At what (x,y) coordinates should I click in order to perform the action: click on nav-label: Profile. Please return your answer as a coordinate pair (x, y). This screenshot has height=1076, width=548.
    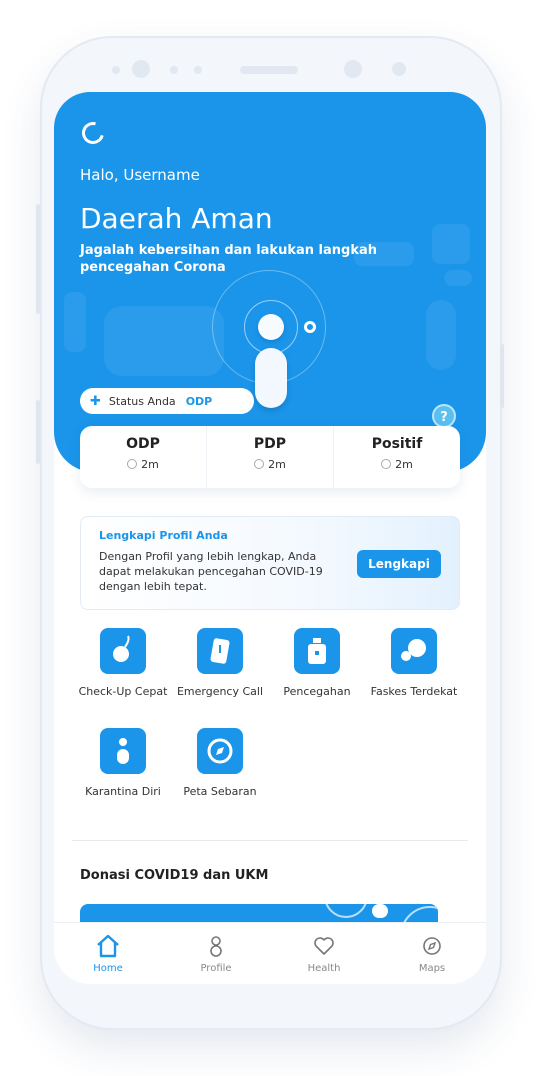
    Looking at the image, I should click on (216, 968).